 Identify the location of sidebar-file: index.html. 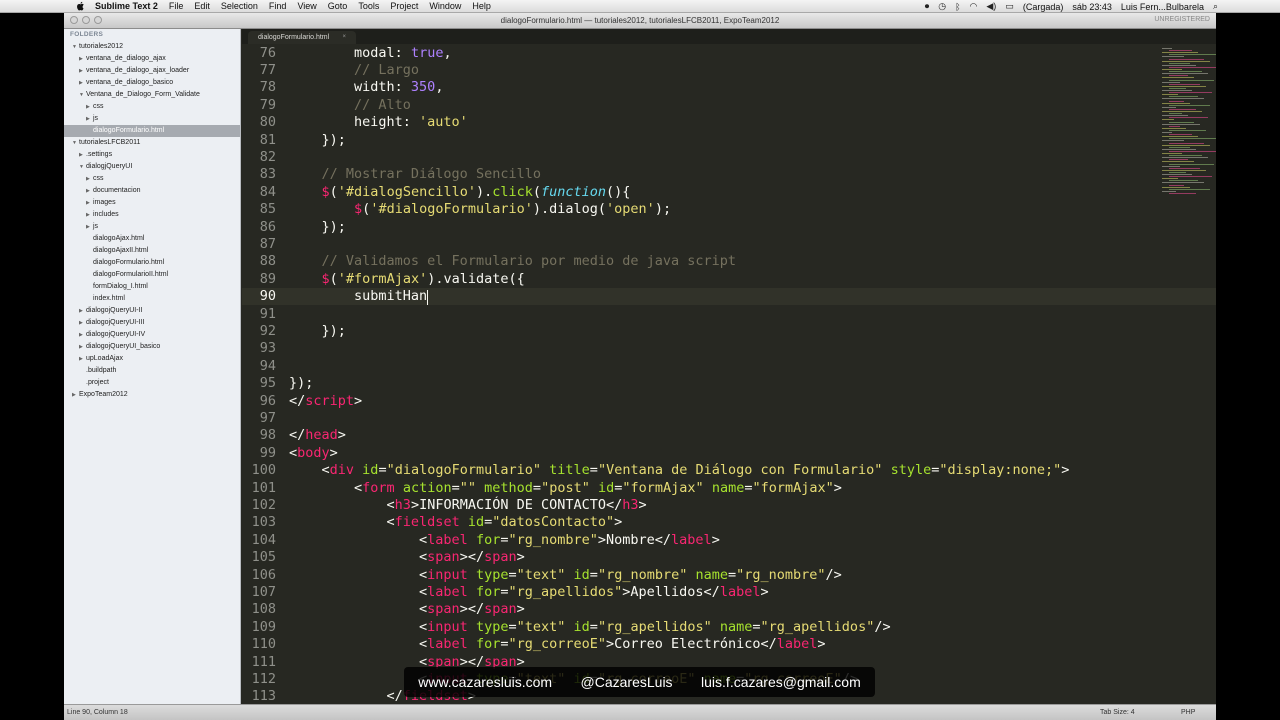
(152, 299).